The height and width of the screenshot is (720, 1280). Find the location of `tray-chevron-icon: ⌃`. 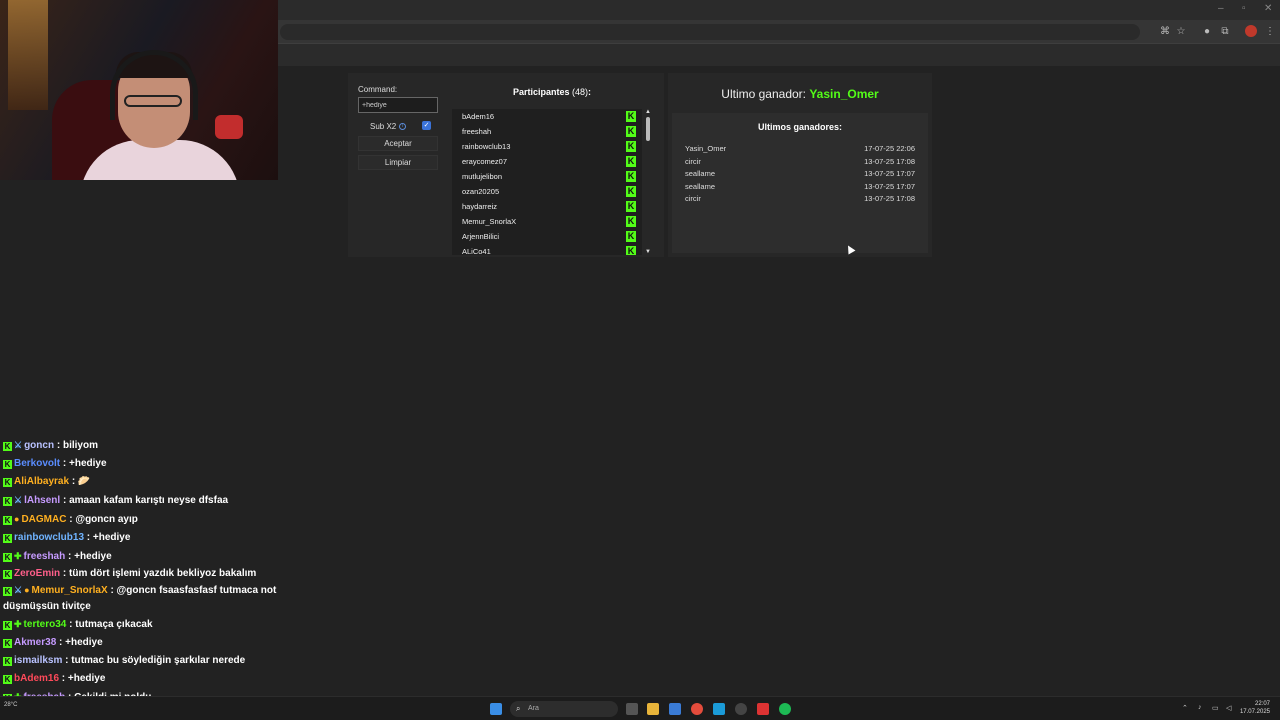

tray-chevron-icon: ⌃ is located at coordinates (1185, 708).